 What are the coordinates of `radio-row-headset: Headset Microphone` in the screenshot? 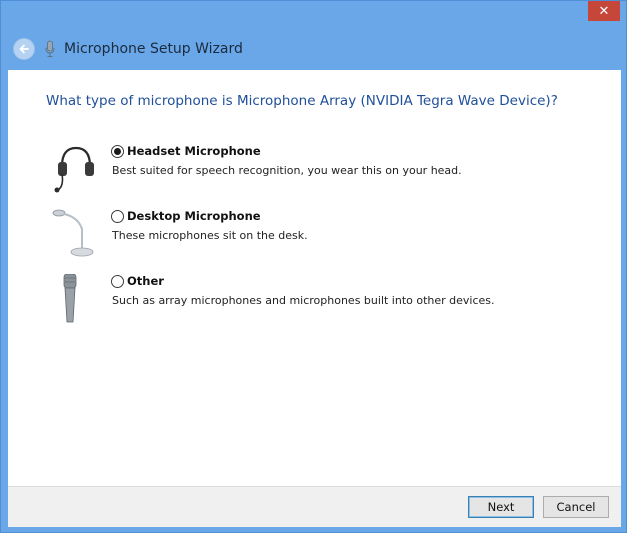 It's located at (186, 151).